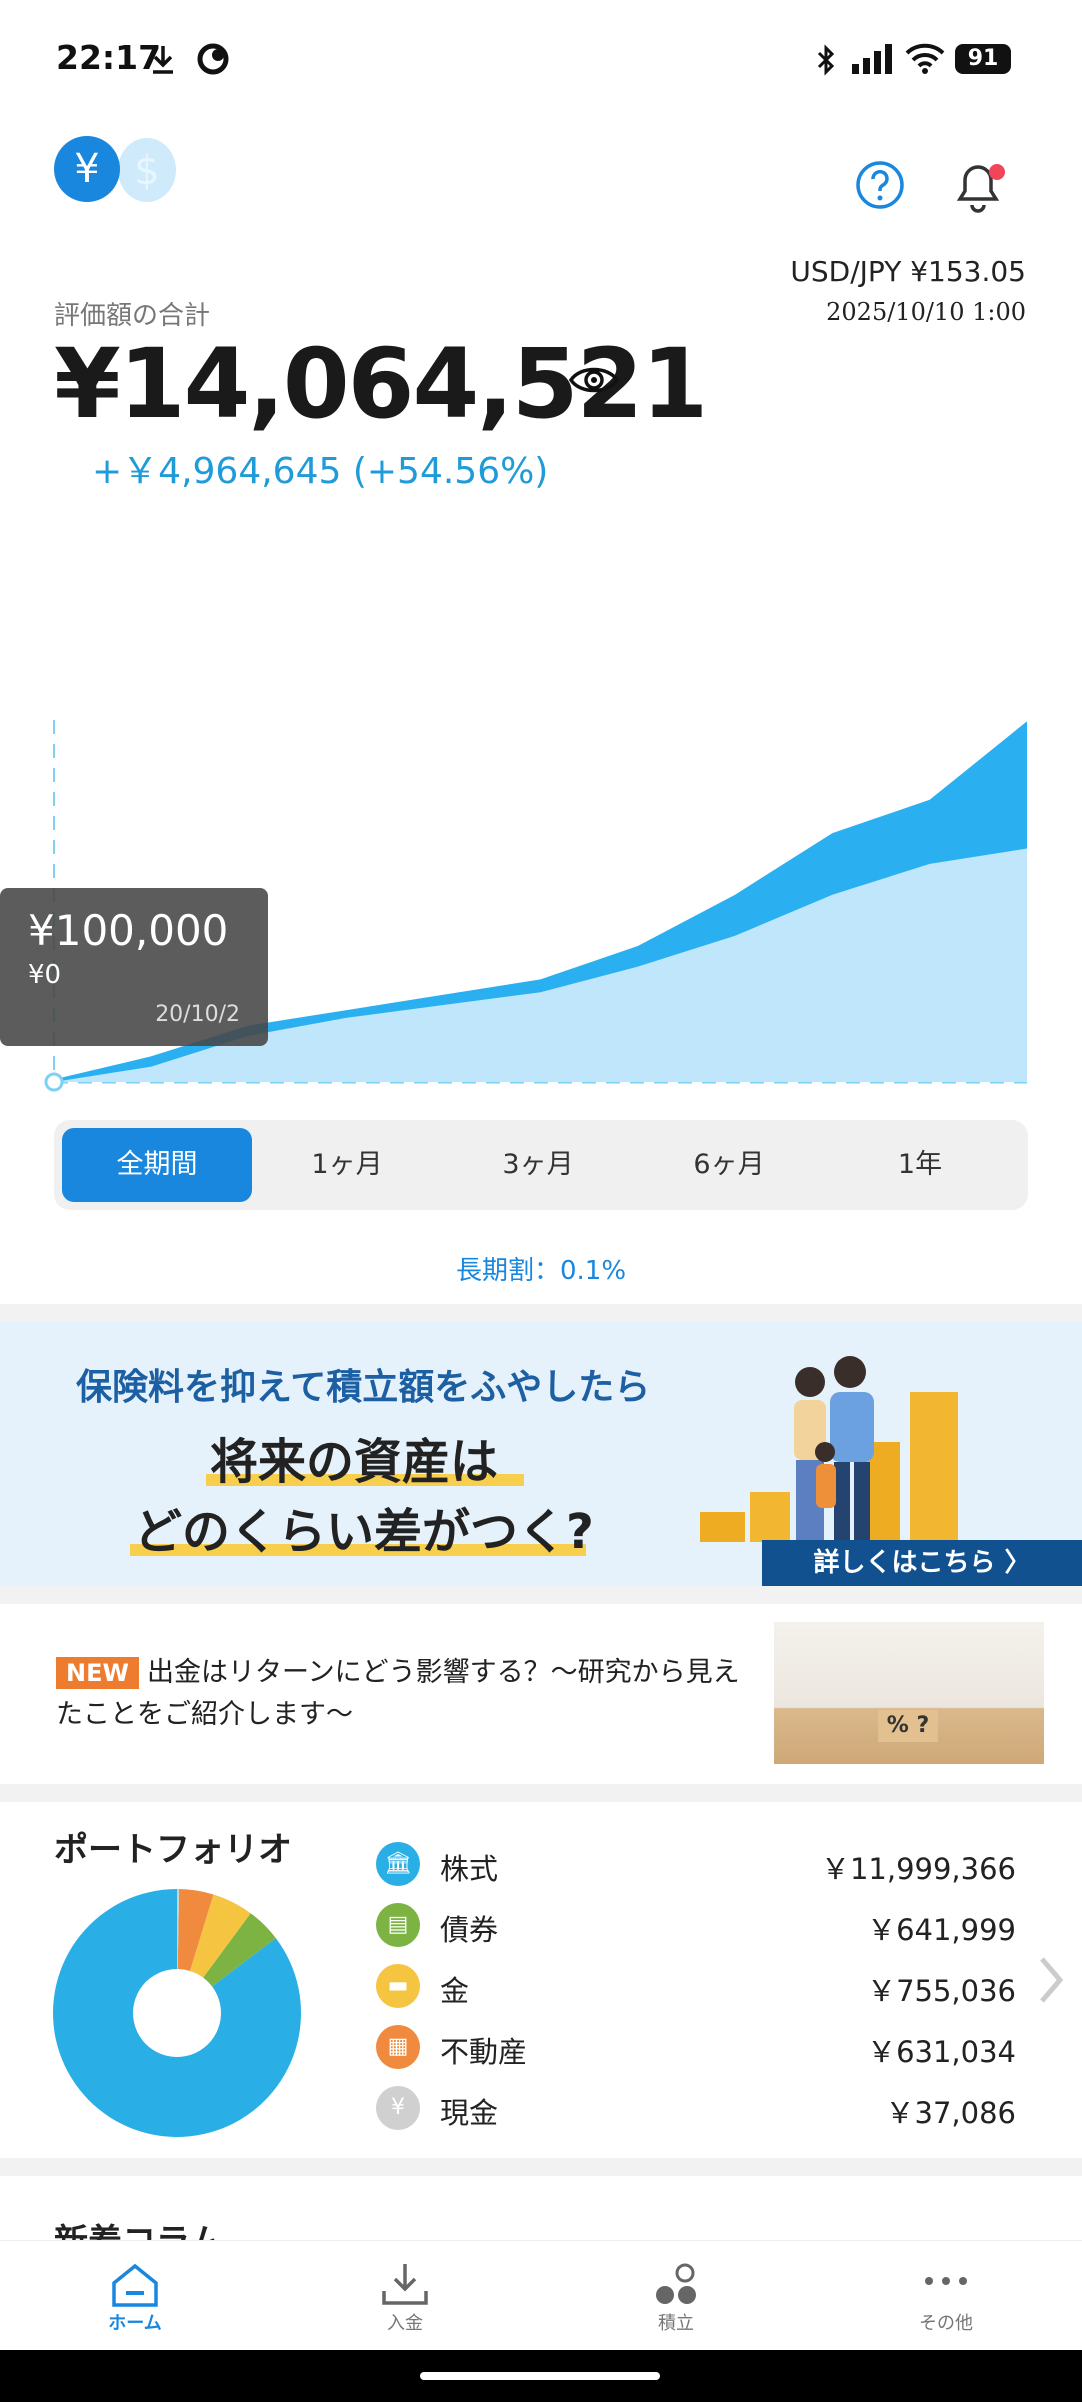  Describe the element at coordinates (909, 1693) in the screenshot. I see `article-thumbnail: % ?` at that location.